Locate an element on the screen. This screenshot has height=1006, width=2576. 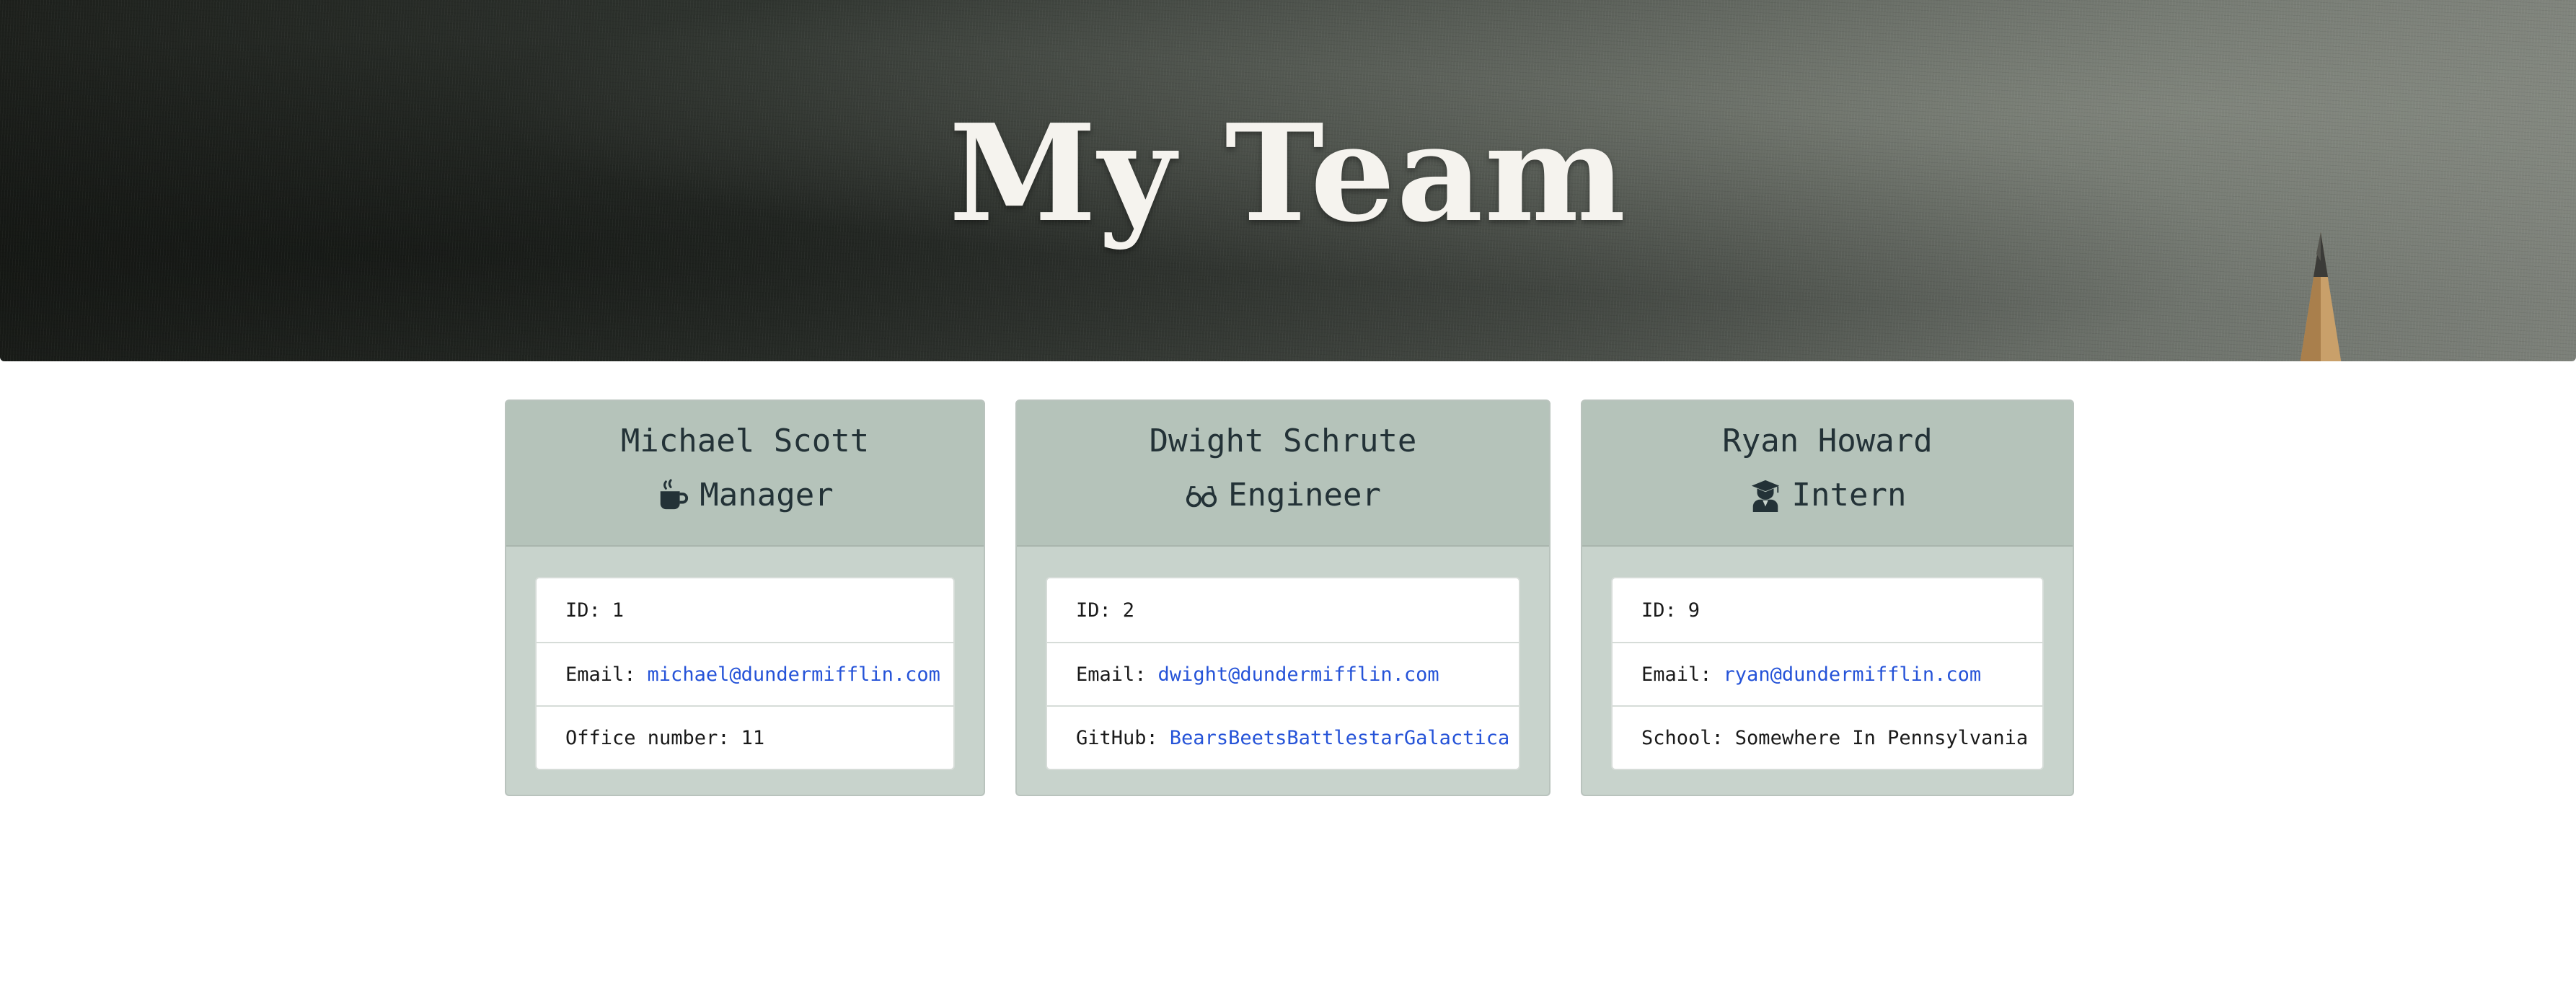
role-label: Manager is located at coordinates (767, 495).